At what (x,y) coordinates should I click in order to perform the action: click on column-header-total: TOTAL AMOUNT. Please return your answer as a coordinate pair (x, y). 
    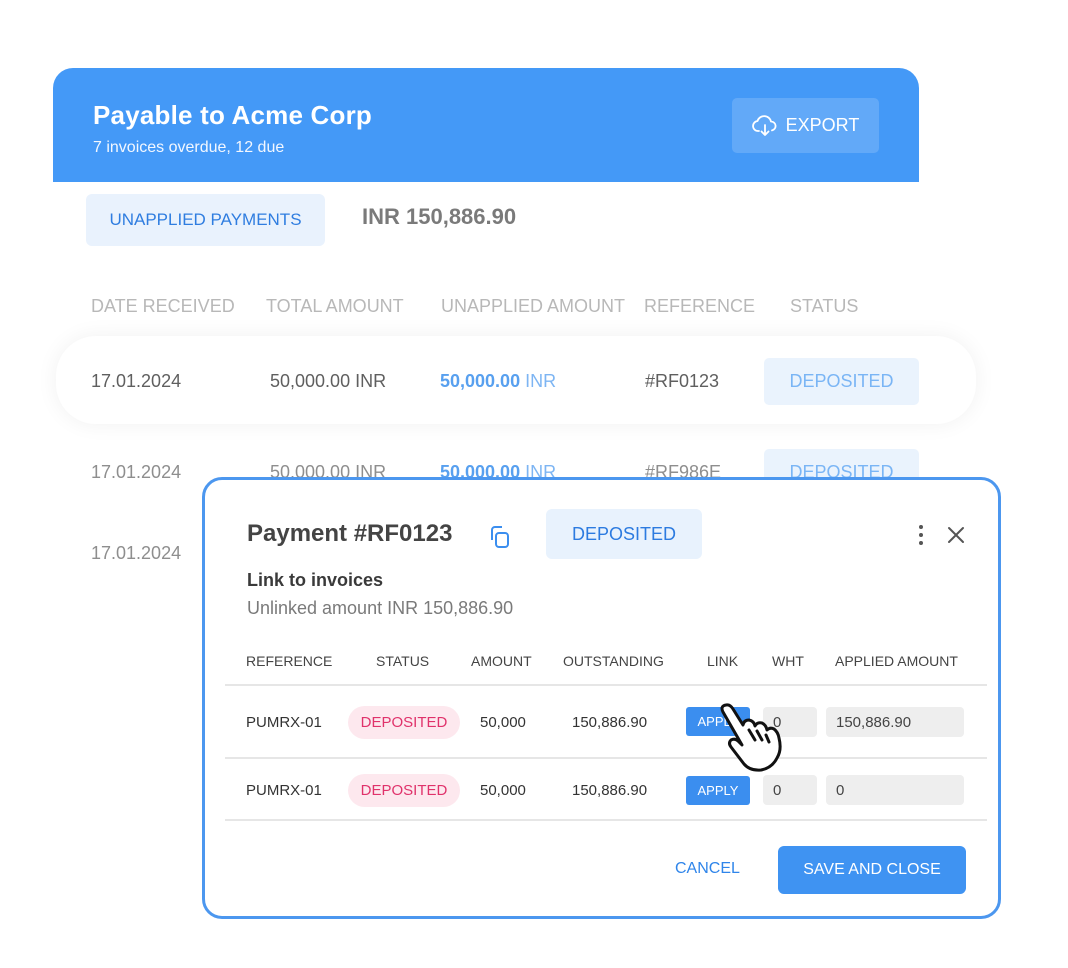
    Looking at the image, I should click on (335, 306).